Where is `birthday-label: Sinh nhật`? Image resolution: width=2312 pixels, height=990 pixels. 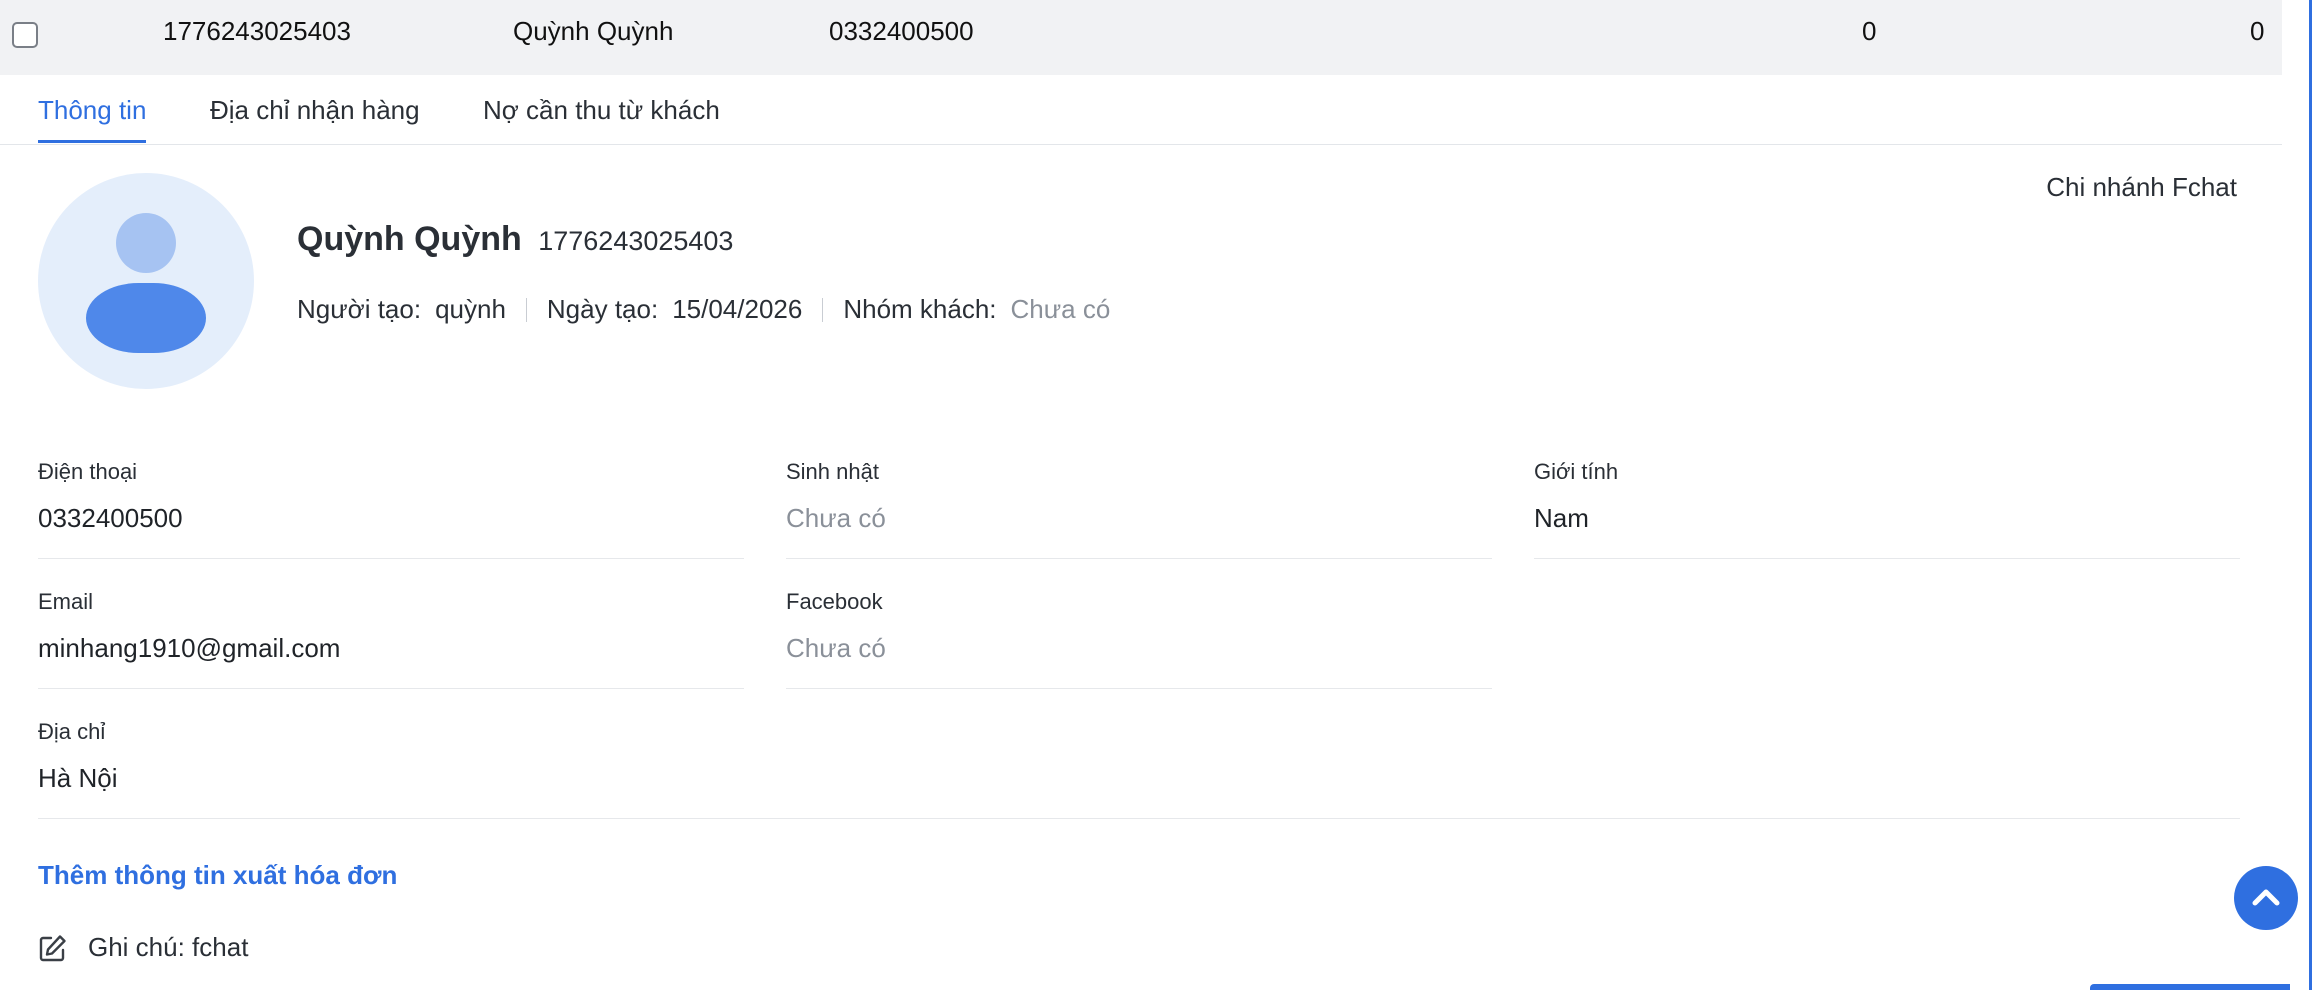 birthday-label: Sinh nhật is located at coordinates (832, 471).